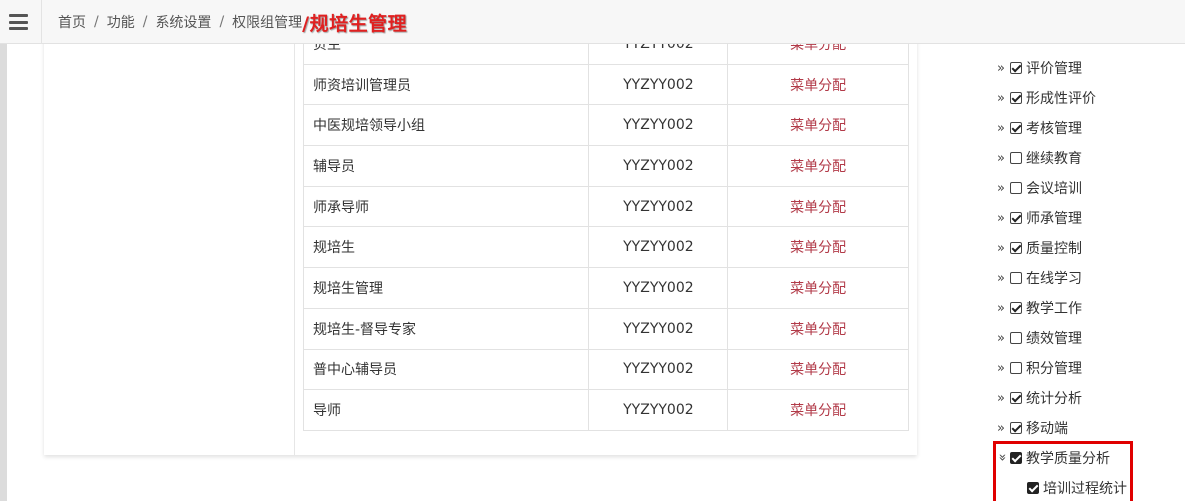 The width and height of the screenshot is (1185, 501). What do you see at coordinates (1054, 189) in the screenshot?
I see `tree-item-label: 会议培训` at bounding box center [1054, 189].